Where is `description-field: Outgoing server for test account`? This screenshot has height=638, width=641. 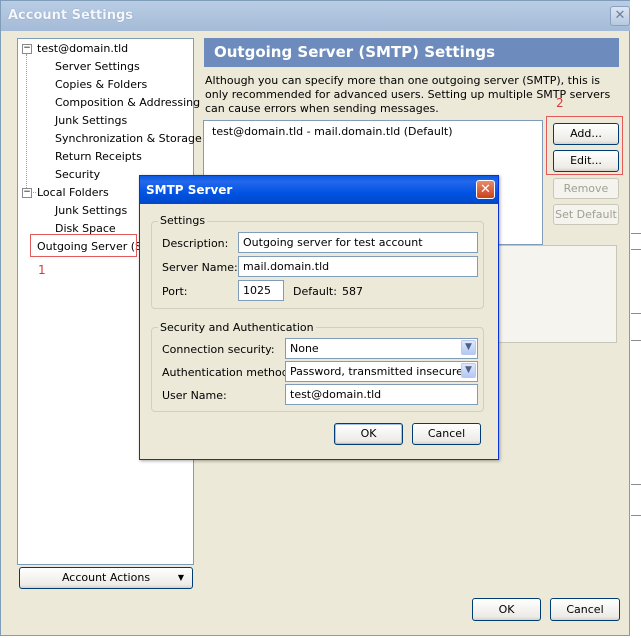 description-field: Outgoing server for test account is located at coordinates (358, 242).